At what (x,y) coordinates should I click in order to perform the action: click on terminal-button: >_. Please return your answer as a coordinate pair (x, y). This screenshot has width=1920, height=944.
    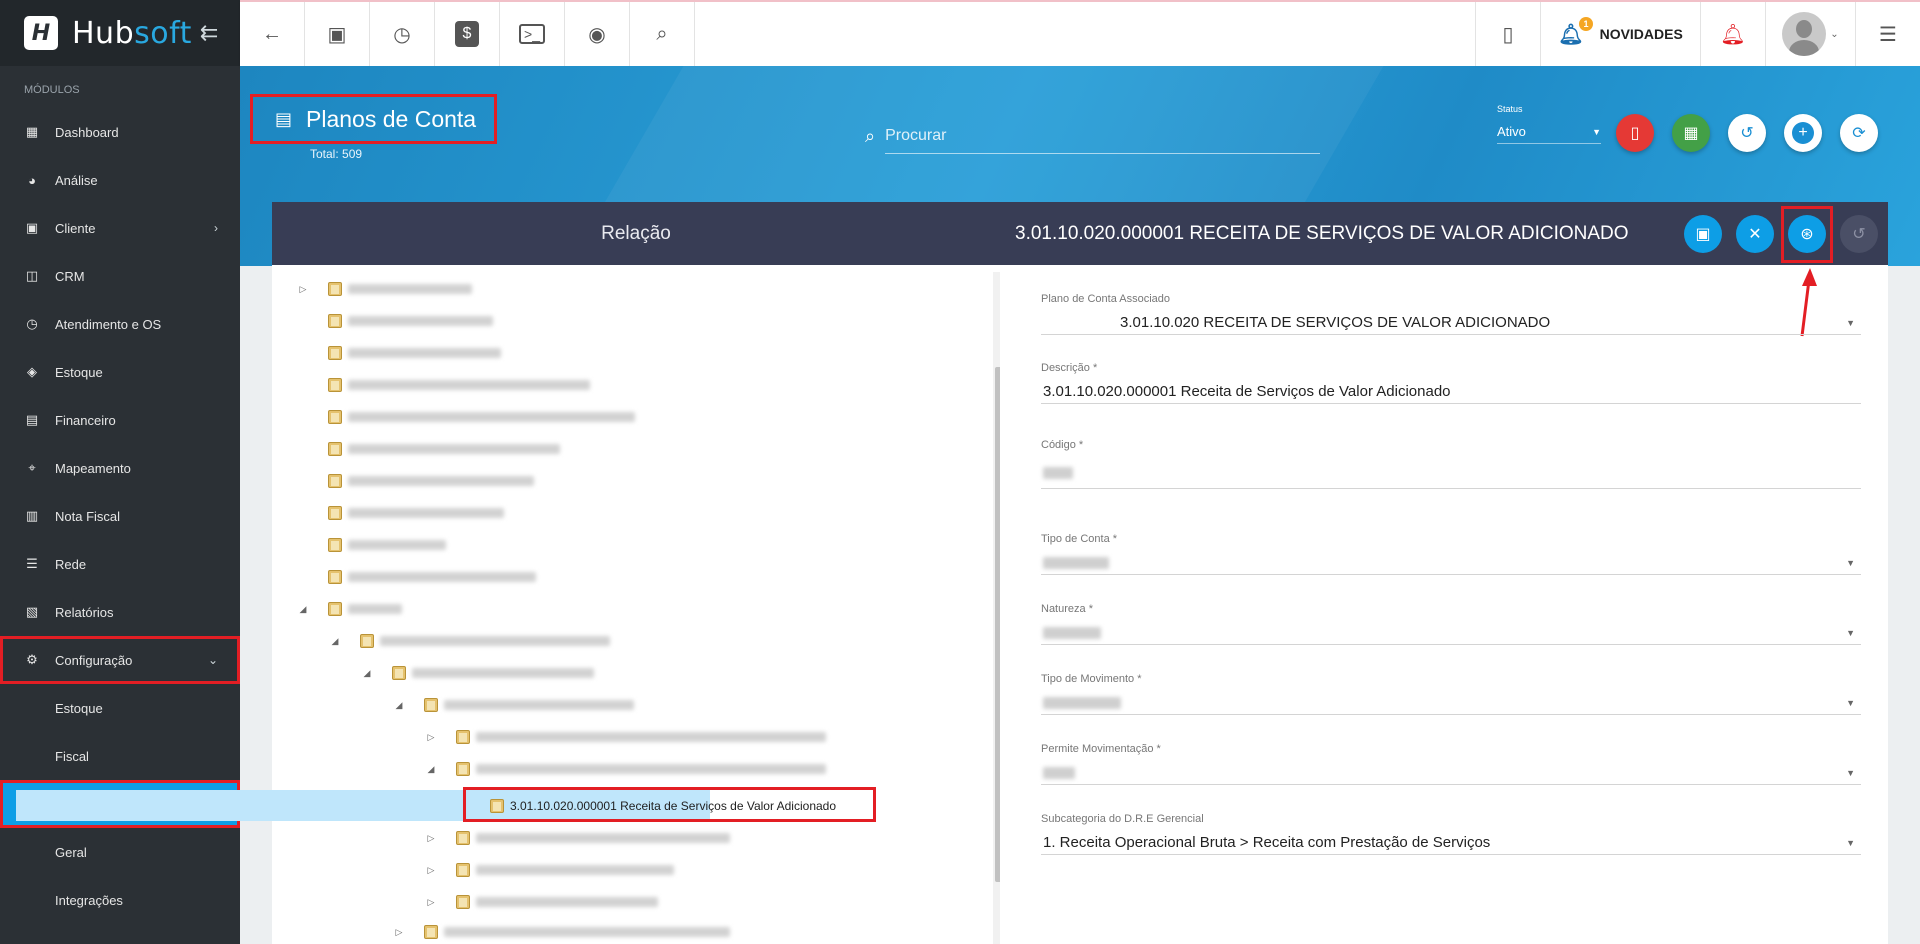
    Looking at the image, I should click on (532, 34).